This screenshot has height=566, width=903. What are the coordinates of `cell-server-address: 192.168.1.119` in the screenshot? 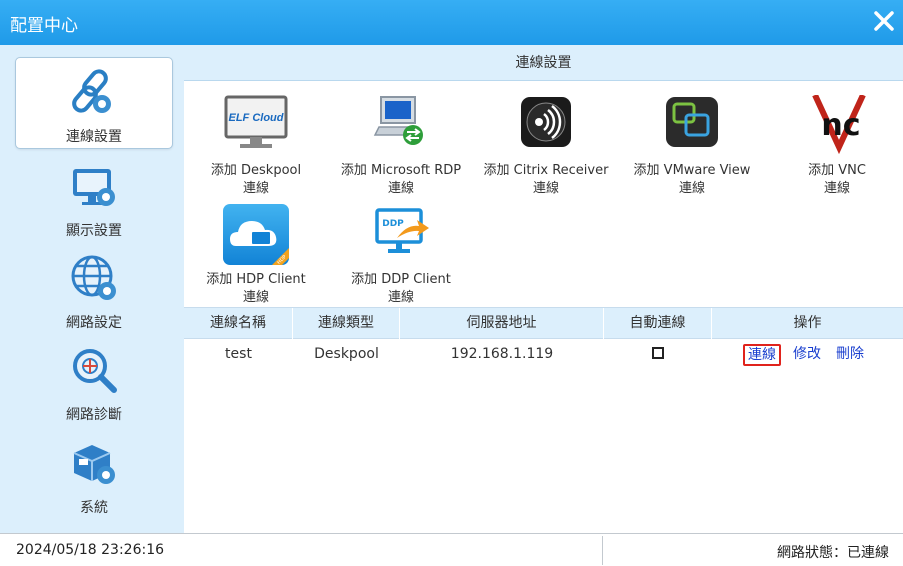 It's located at (502, 354).